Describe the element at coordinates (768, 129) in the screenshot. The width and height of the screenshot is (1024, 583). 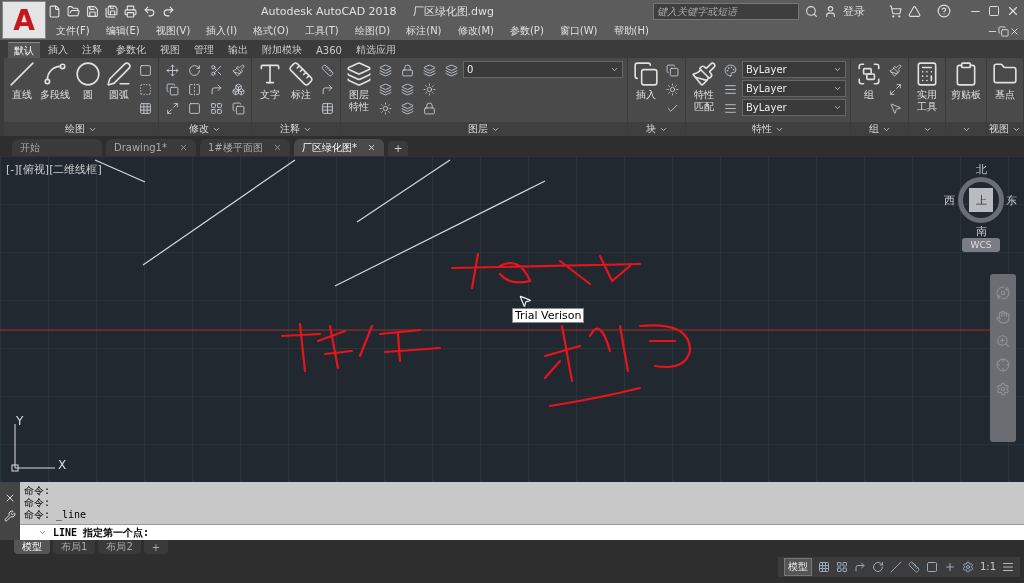
I see `panel-title-bar: 特性` at that location.